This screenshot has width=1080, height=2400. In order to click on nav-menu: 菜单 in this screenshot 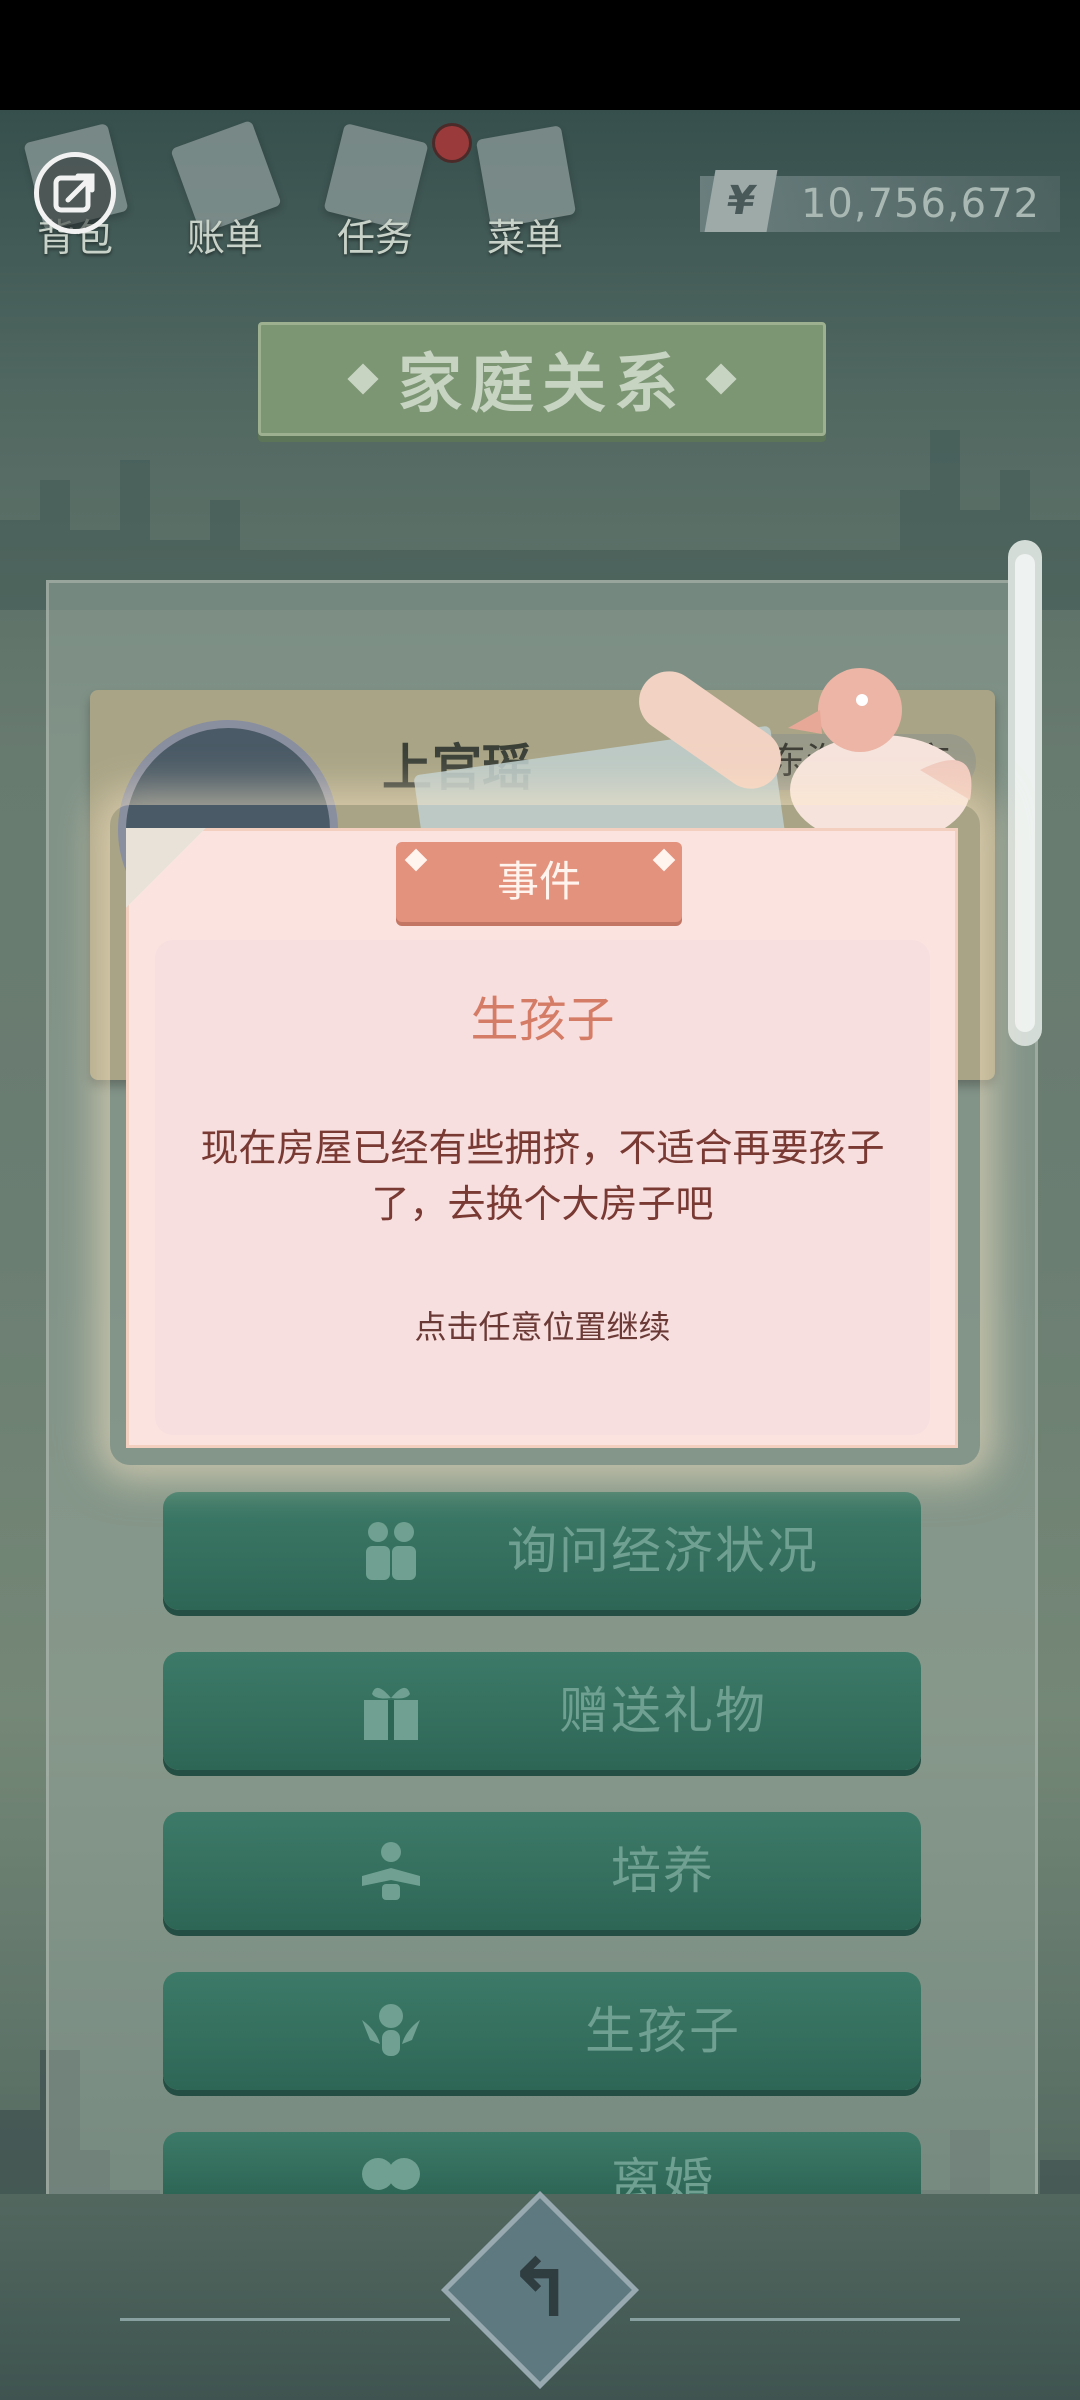, I will do `click(525, 195)`.